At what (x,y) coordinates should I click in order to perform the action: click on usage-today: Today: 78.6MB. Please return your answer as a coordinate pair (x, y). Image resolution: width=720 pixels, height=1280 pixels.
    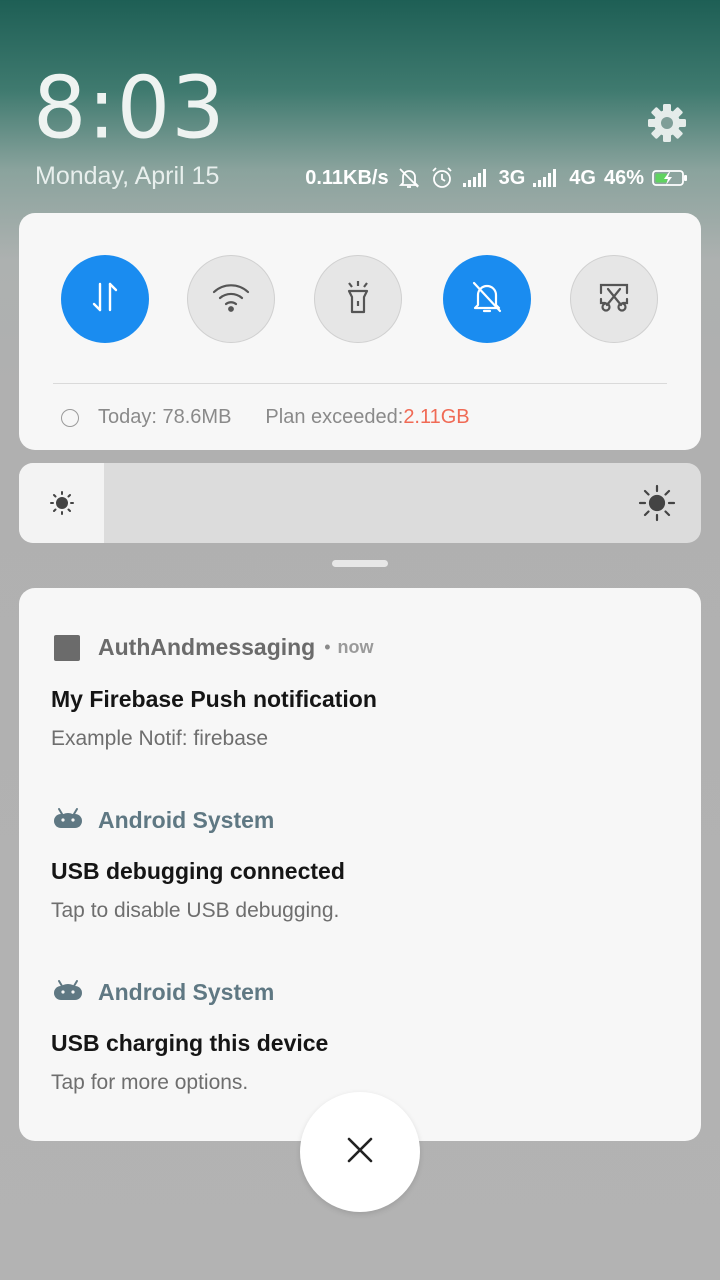
    Looking at the image, I should click on (165, 417).